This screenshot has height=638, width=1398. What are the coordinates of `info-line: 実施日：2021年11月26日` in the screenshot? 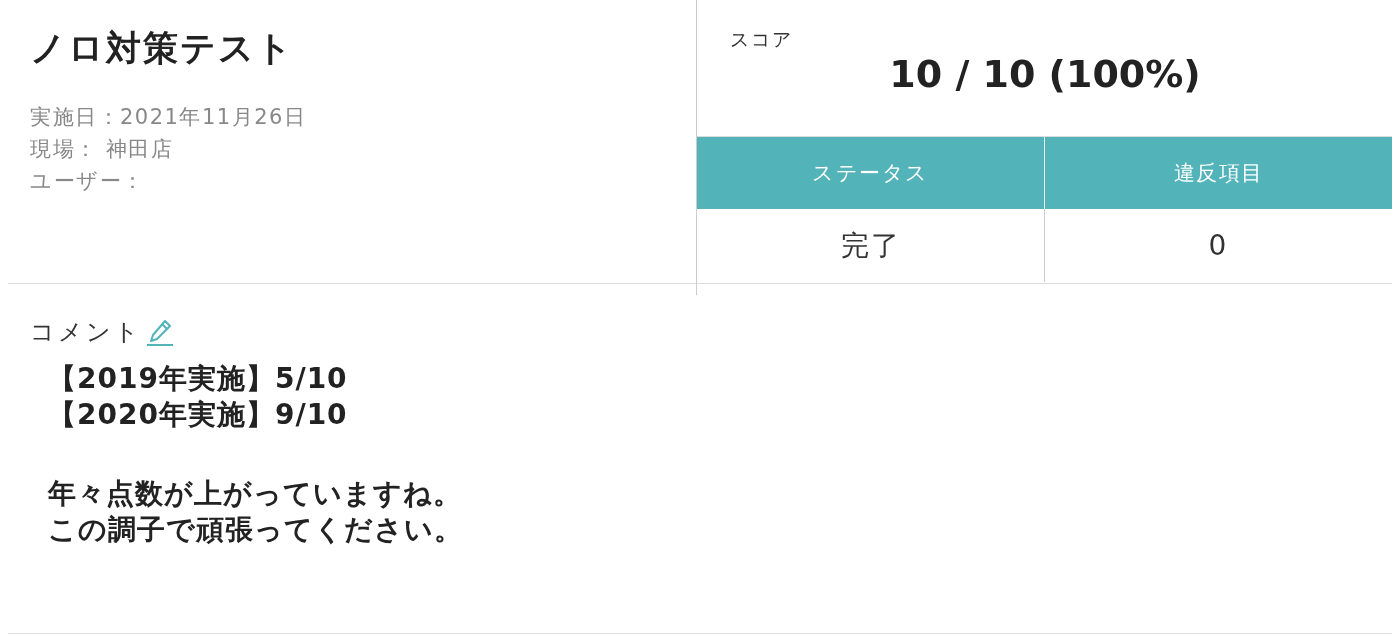 It's located at (168, 117).